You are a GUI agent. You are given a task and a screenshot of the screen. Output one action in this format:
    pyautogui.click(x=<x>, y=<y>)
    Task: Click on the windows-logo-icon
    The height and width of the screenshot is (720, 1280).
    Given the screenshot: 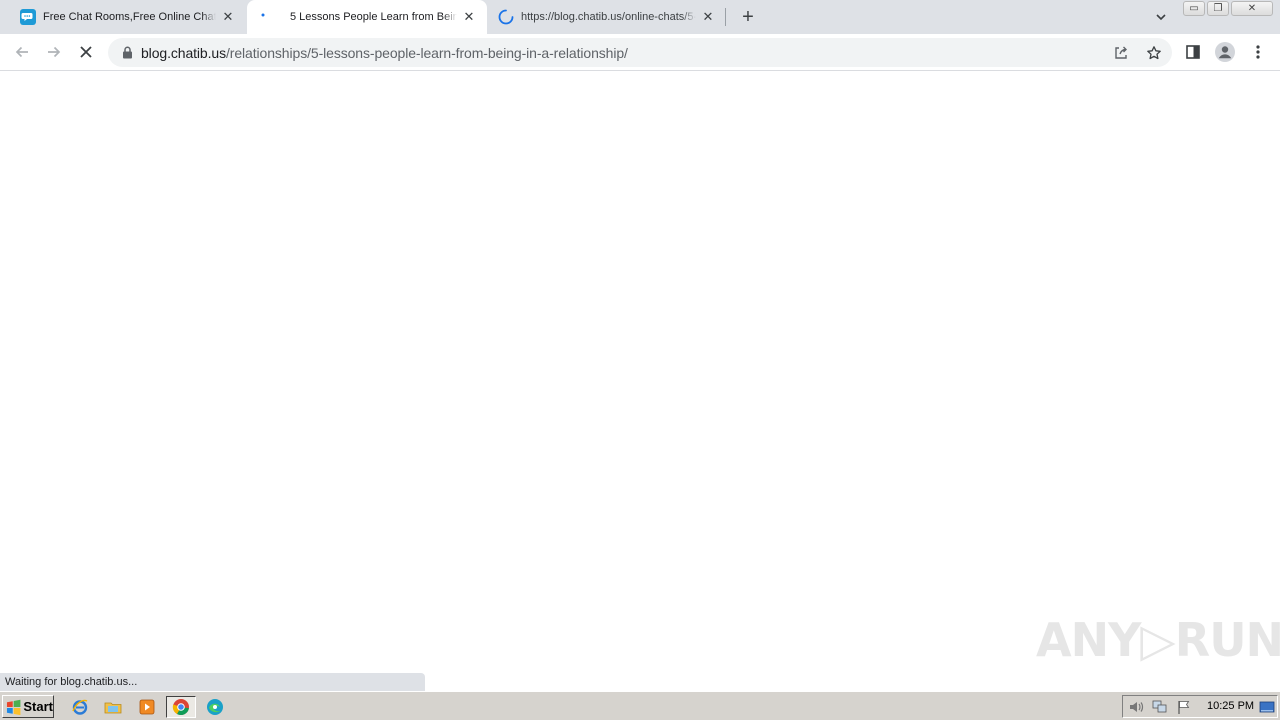 What is the action you would take?
    pyautogui.click(x=13, y=707)
    